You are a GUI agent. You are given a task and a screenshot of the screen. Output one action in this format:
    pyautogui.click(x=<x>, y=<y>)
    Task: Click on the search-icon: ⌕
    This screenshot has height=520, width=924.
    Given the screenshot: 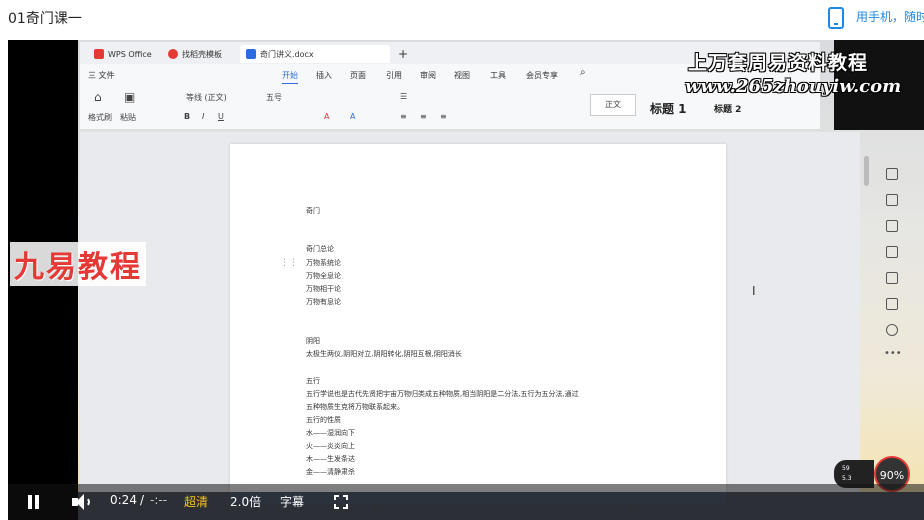 What is the action you would take?
    pyautogui.click(x=583, y=72)
    